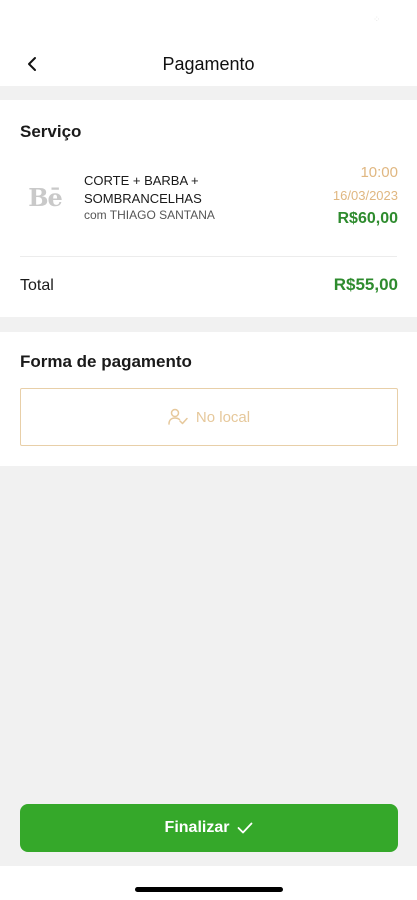 The height and width of the screenshot is (900, 417). I want to click on home-indicator, so click(209, 889).